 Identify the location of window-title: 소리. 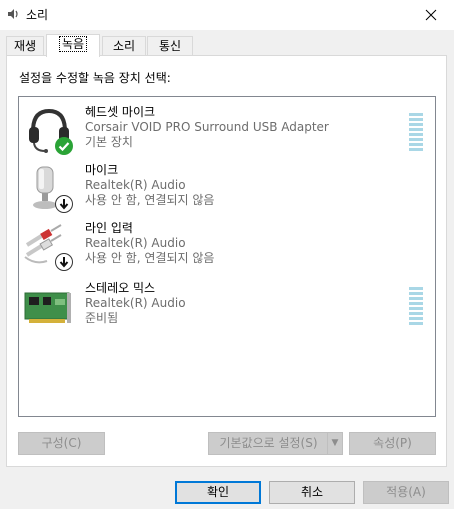
(37, 15).